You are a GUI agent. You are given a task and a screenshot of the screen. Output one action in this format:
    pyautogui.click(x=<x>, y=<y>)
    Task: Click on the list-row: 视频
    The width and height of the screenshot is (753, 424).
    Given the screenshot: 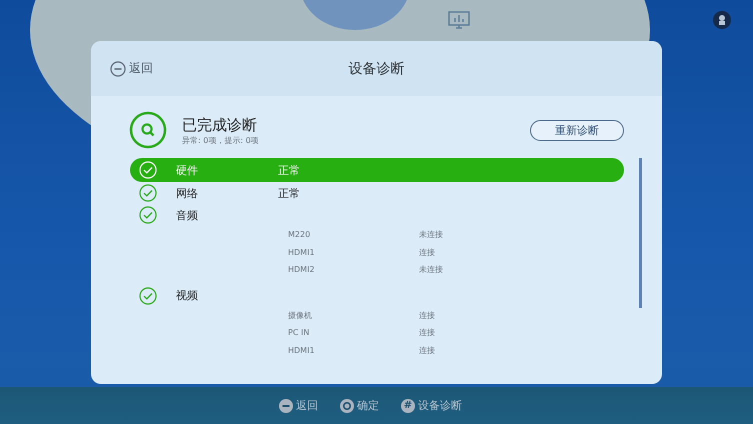 What is the action you would take?
    pyautogui.click(x=377, y=295)
    